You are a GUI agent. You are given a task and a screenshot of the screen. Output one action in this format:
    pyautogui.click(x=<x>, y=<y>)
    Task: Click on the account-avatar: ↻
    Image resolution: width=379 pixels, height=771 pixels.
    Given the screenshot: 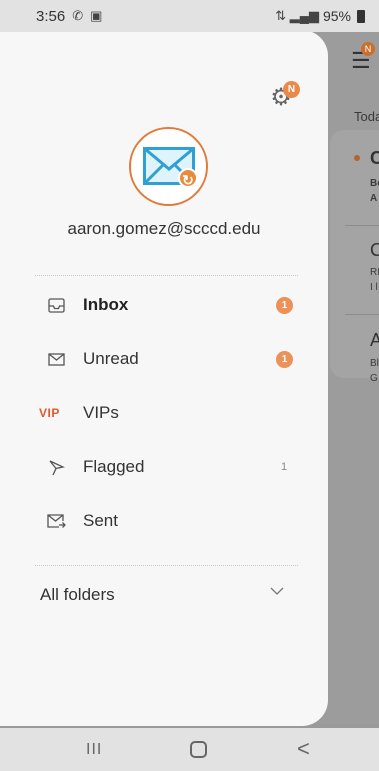 What is the action you would take?
    pyautogui.click(x=168, y=166)
    